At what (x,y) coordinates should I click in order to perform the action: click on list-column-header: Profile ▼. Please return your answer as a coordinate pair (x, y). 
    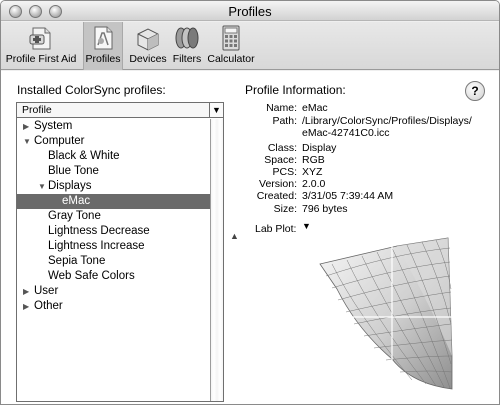
    Looking at the image, I should click on (120, 110).